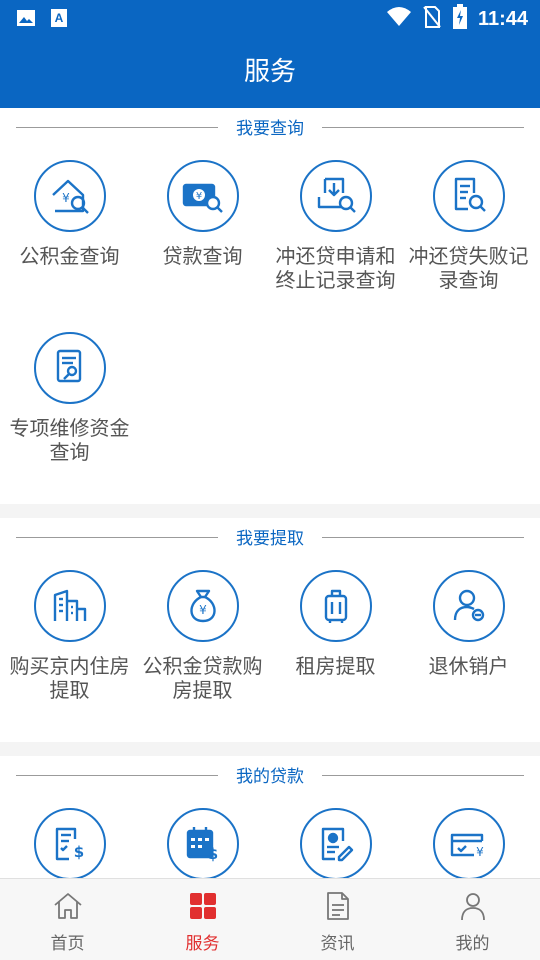  What do you see at coordinates (69, 678) in the screenshot?
I see `grid-item-label: 购买京内住房提取` at bounding box center [69, 678].